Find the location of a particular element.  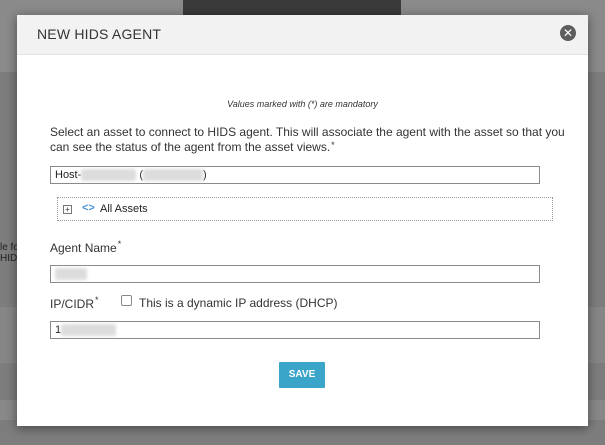

agent-name-label: Agent Name* is located at coordinates (86, 247).